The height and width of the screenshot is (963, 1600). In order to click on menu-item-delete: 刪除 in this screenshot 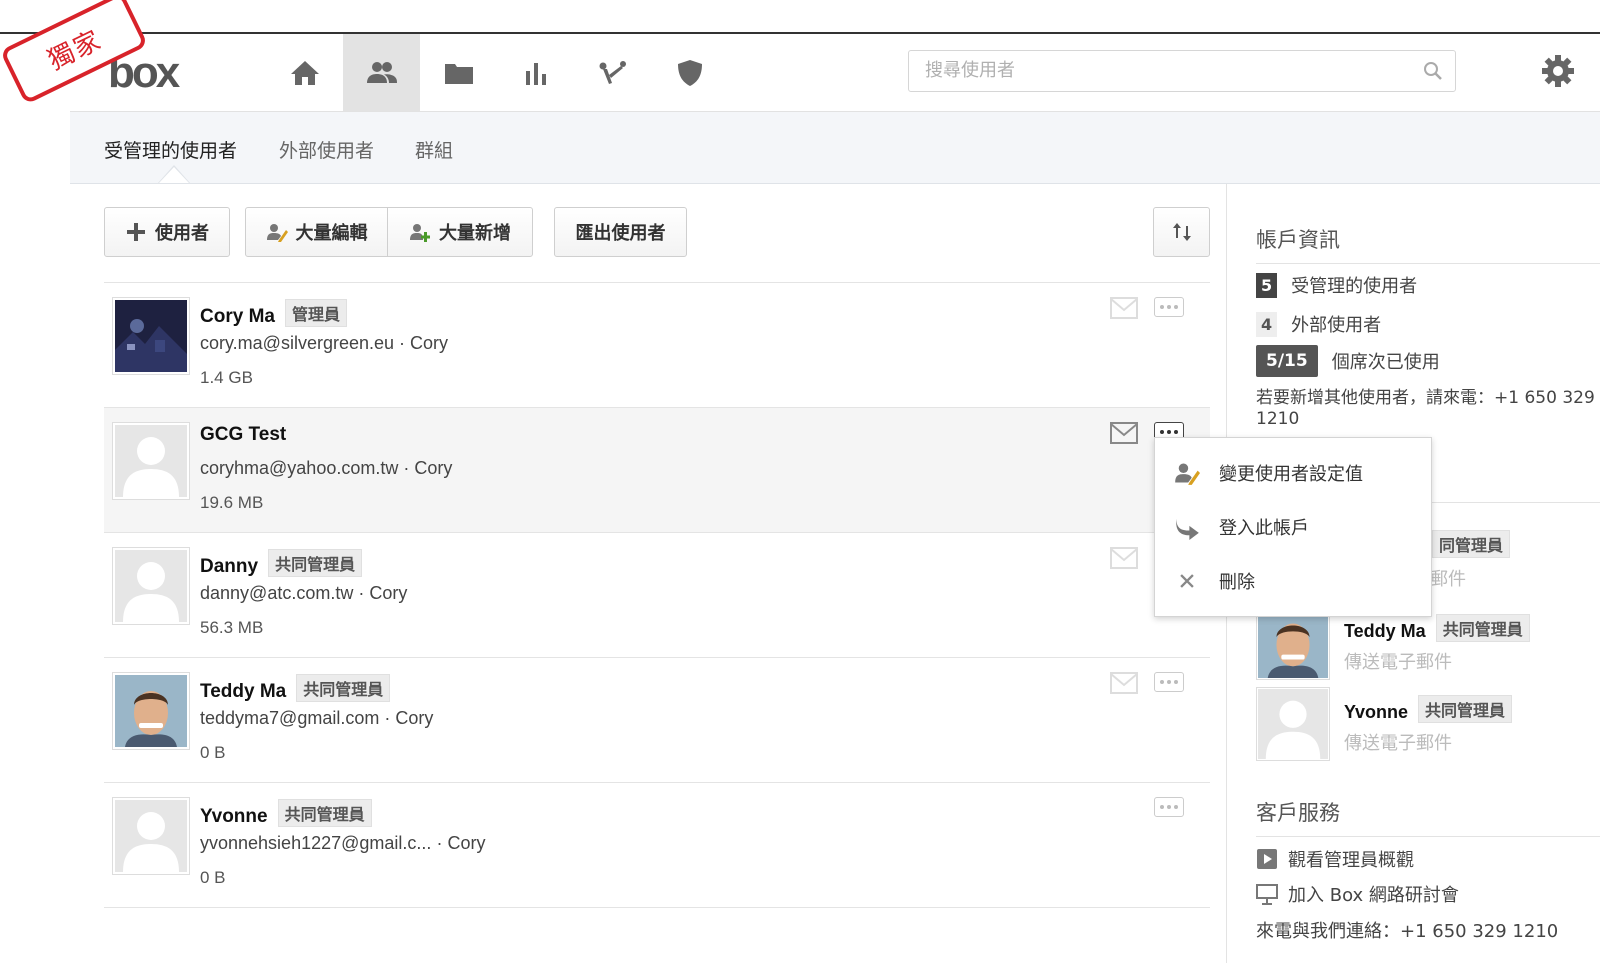, I will do `click(1293, 581)`.